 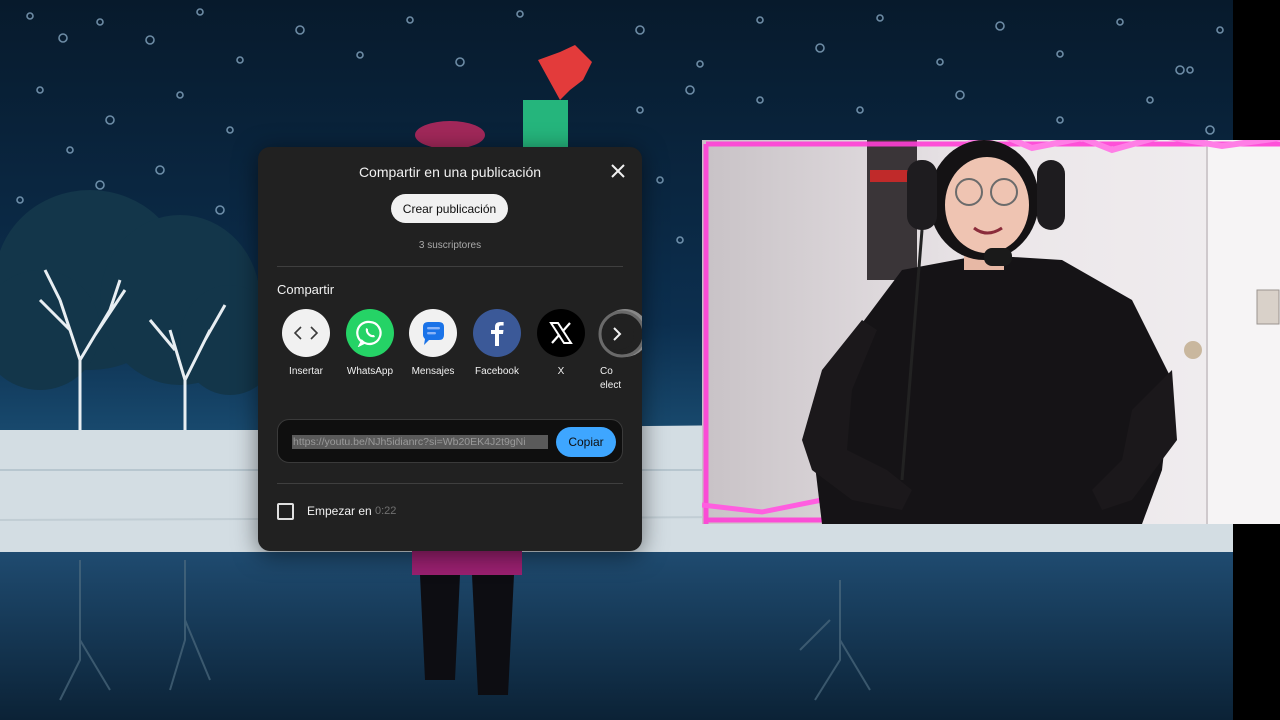 I want to click on share-facebook-button: Facebook, so click(x=497, y=349).